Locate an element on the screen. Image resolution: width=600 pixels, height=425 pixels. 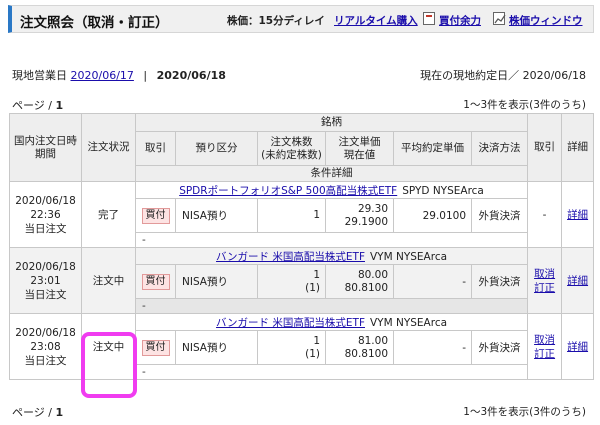
action-none: - is located at coordinates (544, 214).